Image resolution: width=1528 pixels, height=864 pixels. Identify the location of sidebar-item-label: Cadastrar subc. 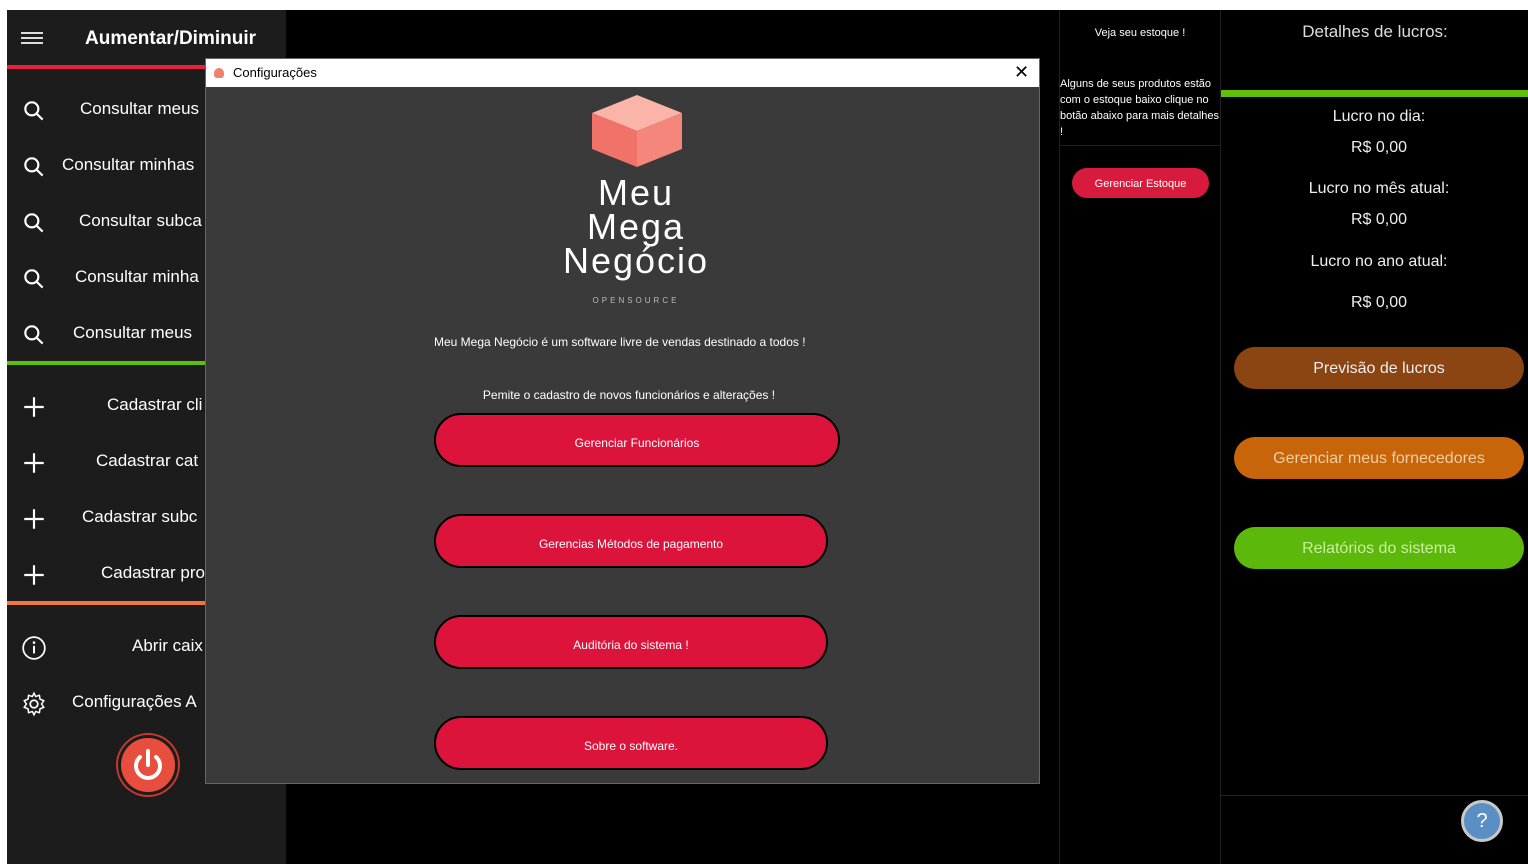
(140, 516).